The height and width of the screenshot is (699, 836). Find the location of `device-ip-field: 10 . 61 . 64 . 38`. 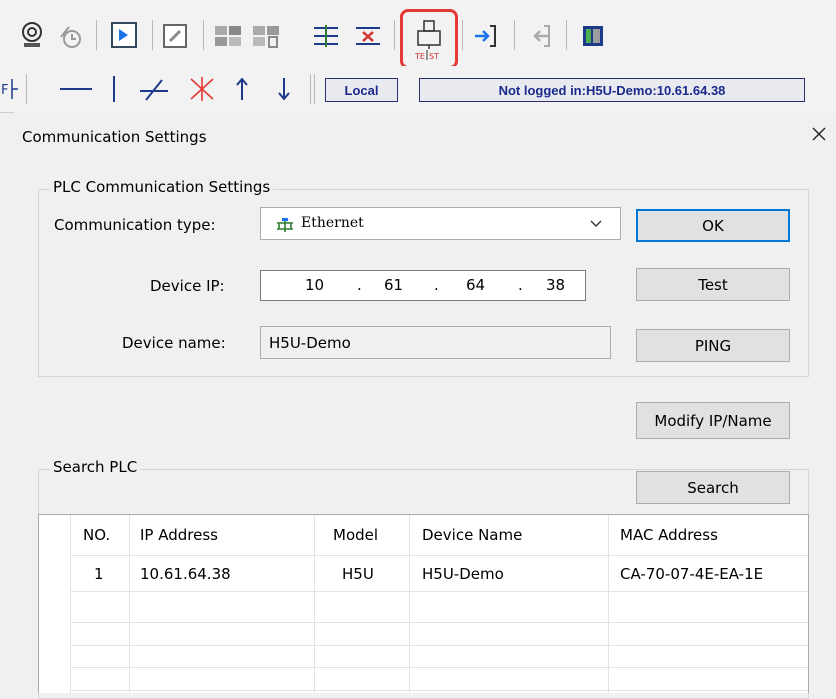

device-ip-field: 10 . 61 . 64 . 38 is located at coordinates (423, 285).